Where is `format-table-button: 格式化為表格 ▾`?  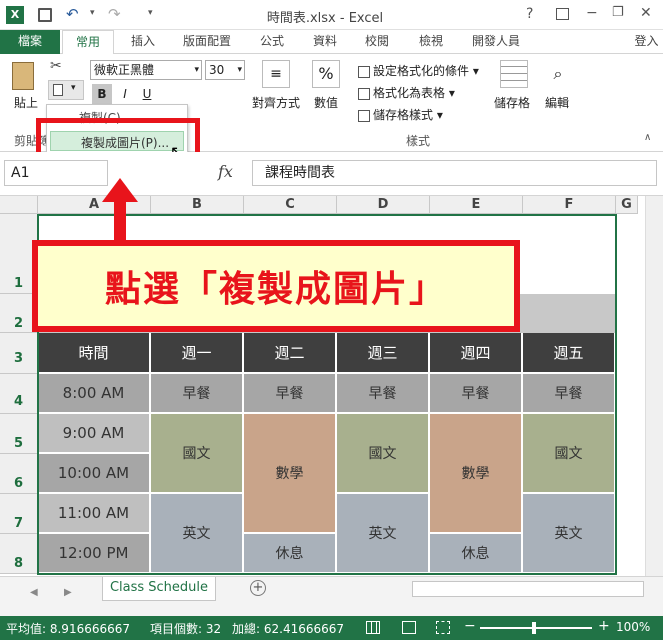 format-table-button: 格式化為表格 ▾ is located at coordinates (406, 92).